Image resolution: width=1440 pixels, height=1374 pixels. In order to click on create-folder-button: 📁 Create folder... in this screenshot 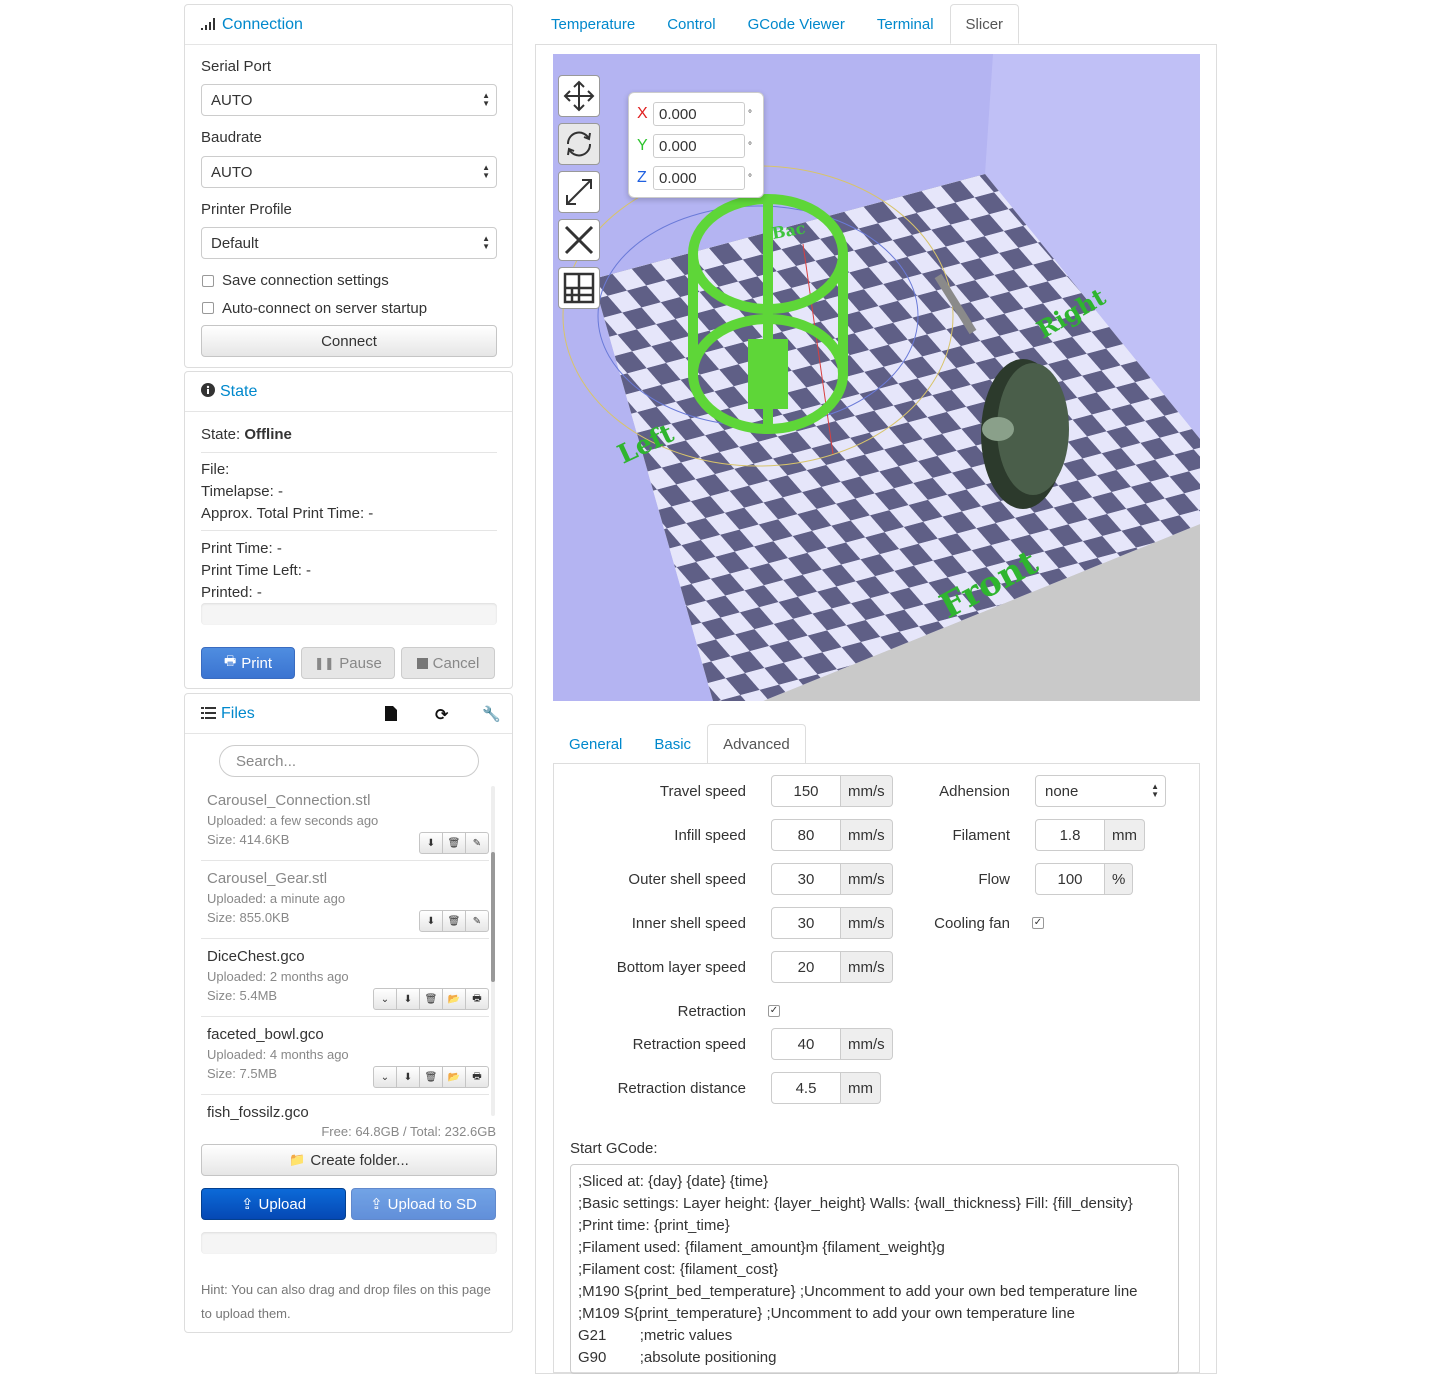, I will do `click(349, 1160)`.